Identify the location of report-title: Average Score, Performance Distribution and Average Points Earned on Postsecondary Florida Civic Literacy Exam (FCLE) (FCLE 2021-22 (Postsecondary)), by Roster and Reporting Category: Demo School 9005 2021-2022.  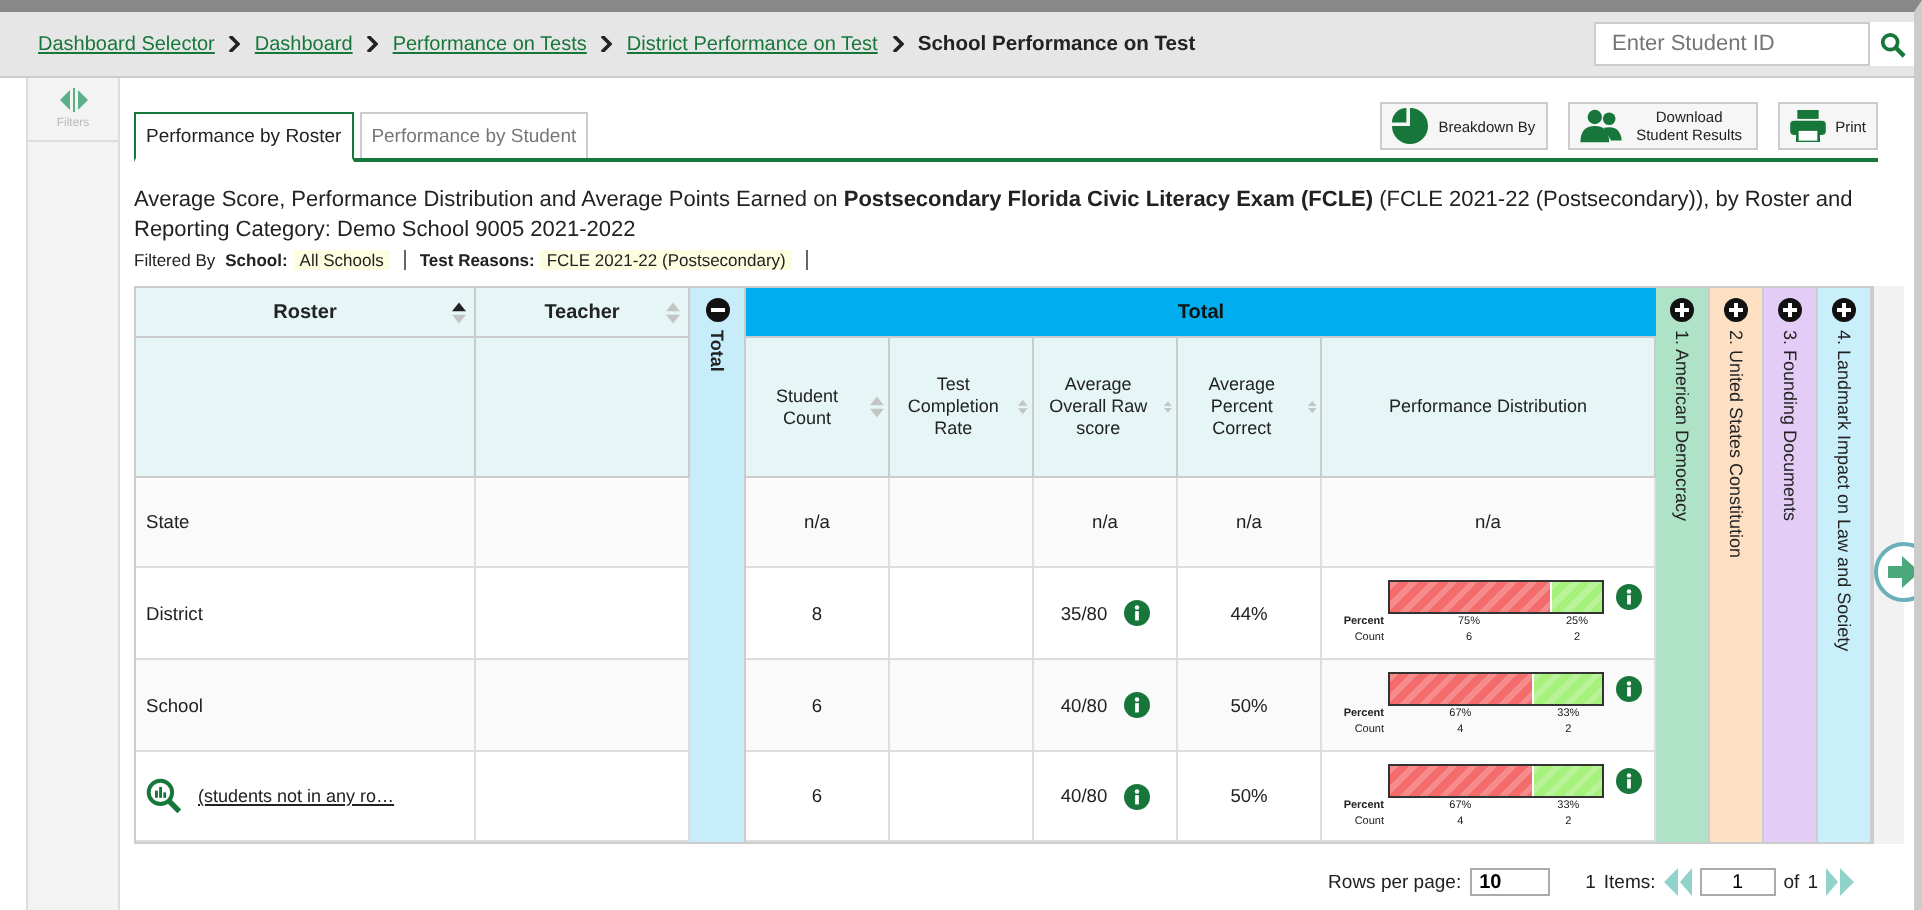
(994, 216).